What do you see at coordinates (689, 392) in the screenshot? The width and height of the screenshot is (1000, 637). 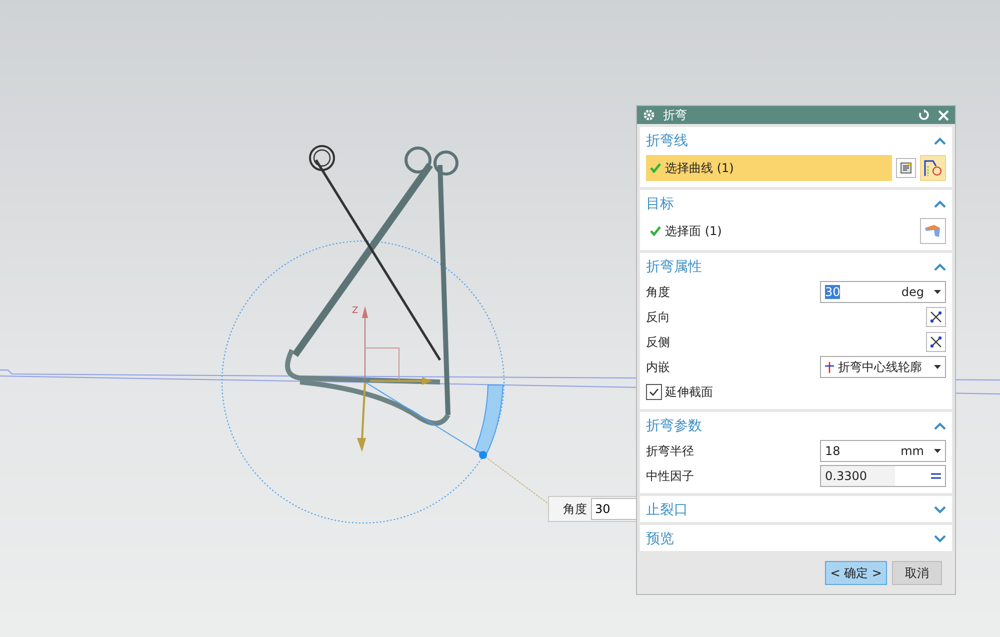 I see `checkbox-label: 延伸截面` at bounding box center [689, 392].